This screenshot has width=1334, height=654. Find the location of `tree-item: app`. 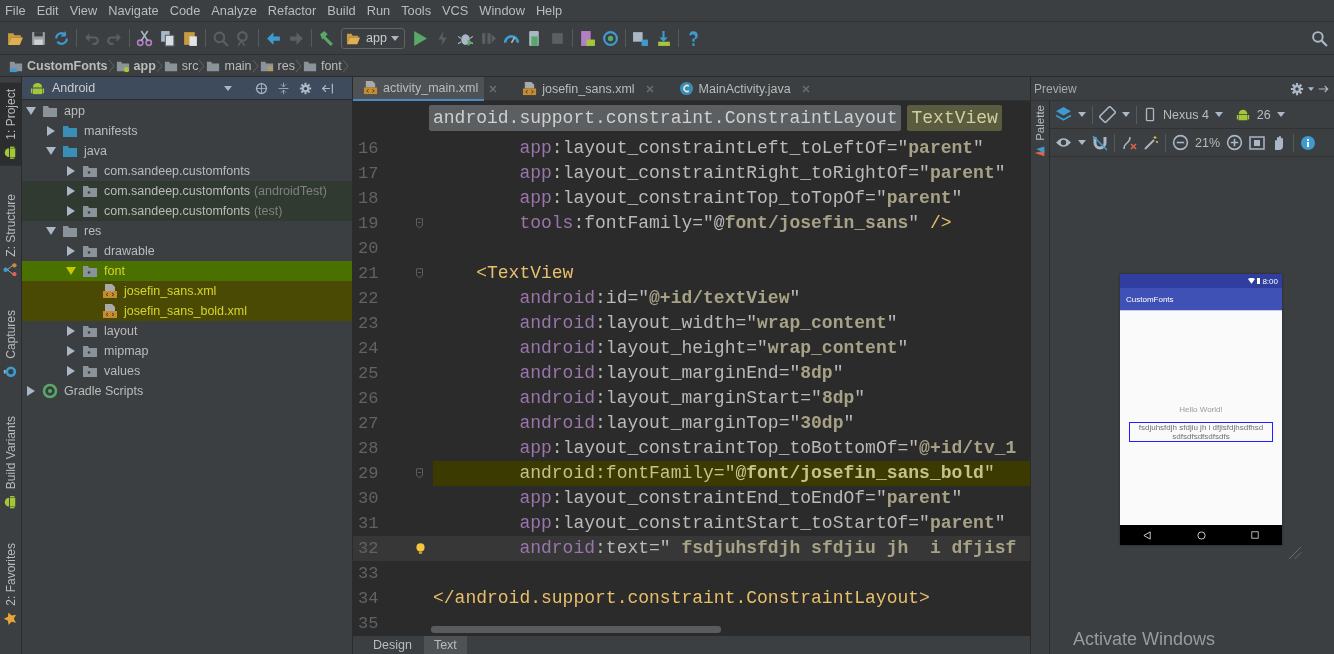

tree-item: app is located at coordinates (187, 111).